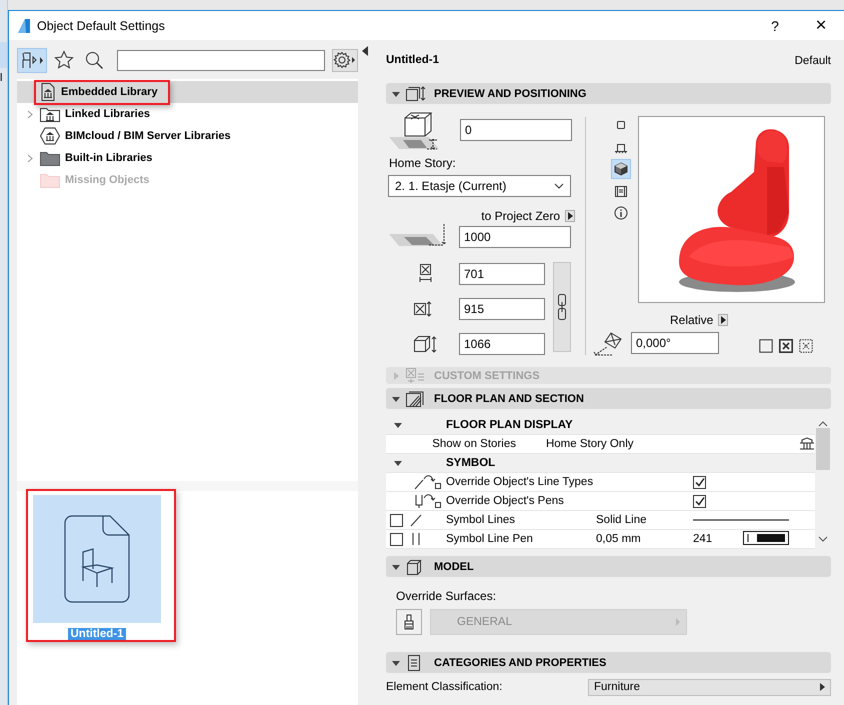 This screenshot has height=705, width=844. What do you see at coordinates (559, 186) in the screenshot?
I see `dropdown-chevron-icon` at bounding box center [559, 186].